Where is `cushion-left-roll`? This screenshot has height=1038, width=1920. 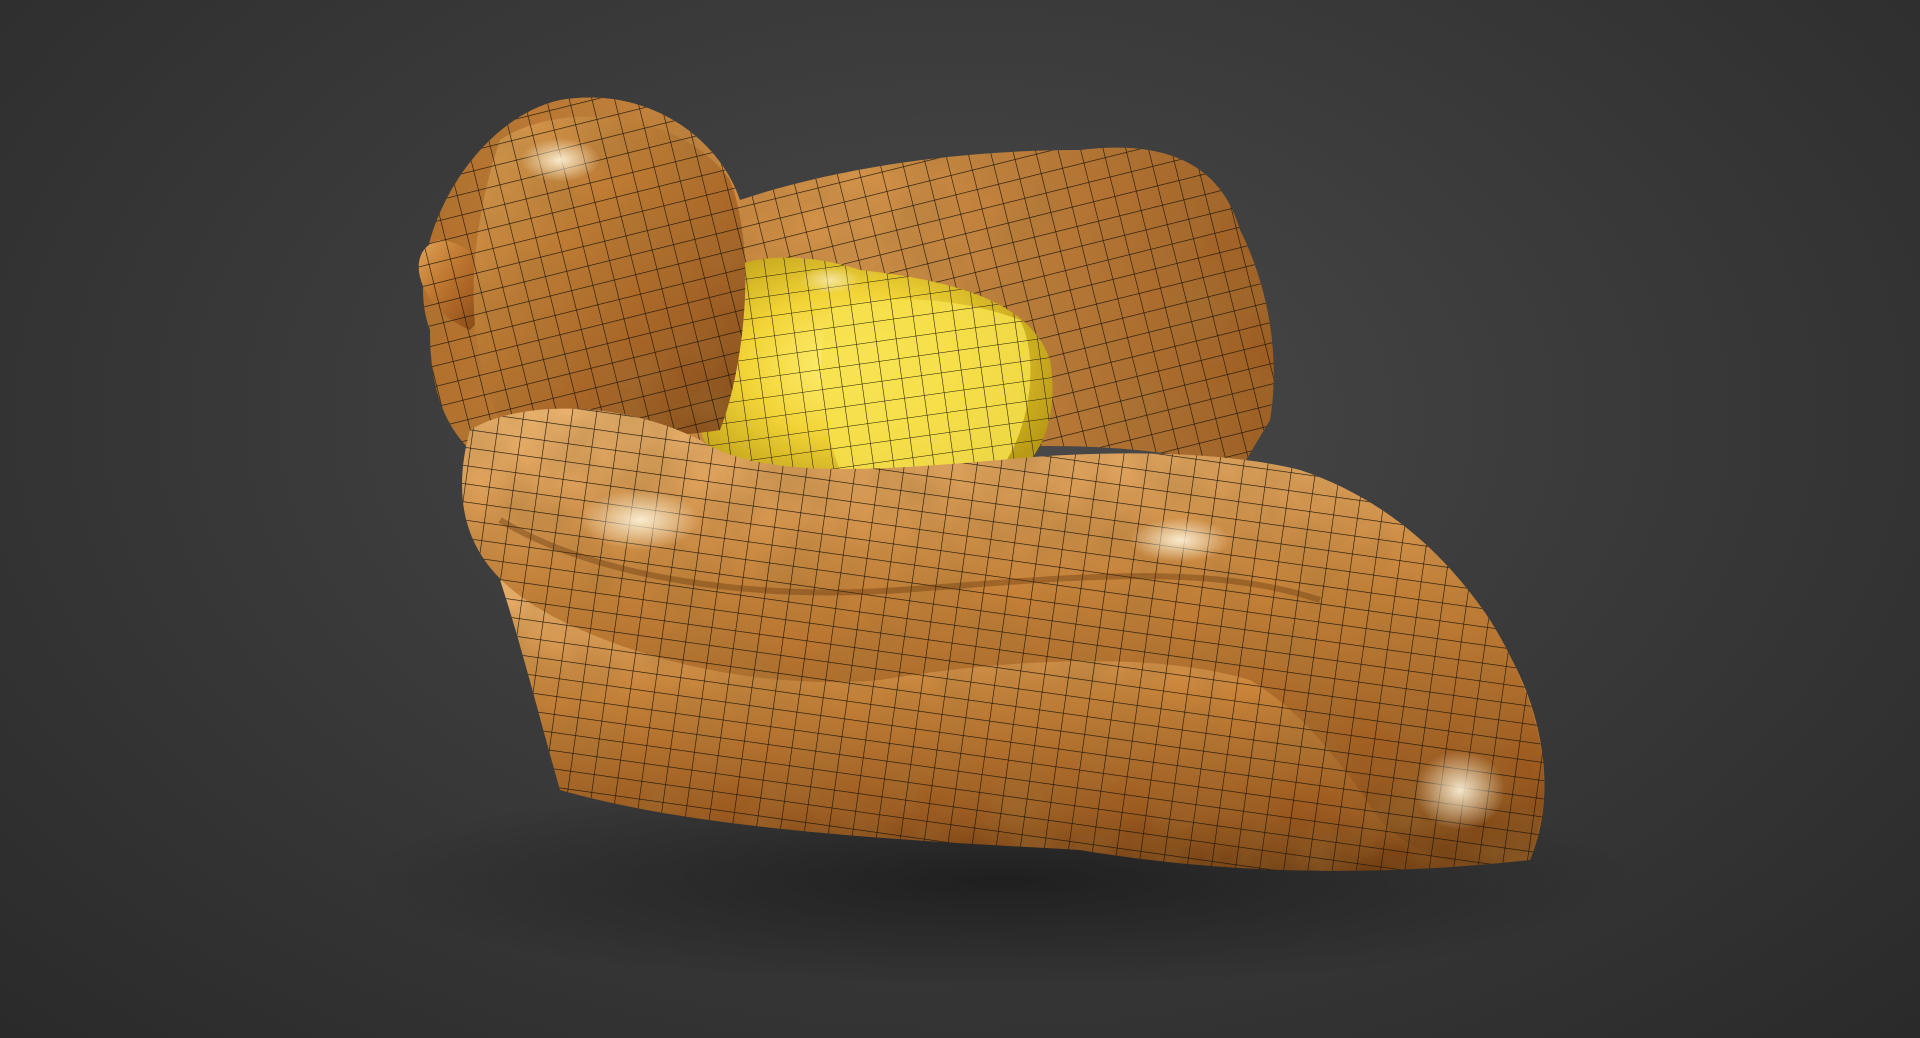
cushion-left-roll is located at coordinates (609, 276).